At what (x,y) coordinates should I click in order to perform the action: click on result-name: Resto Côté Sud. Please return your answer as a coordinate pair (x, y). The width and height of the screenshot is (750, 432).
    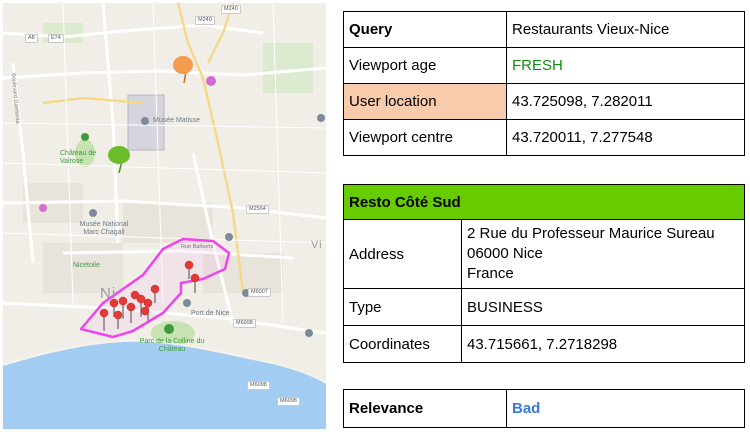
    Looking at the image, I should click on (544, 202).